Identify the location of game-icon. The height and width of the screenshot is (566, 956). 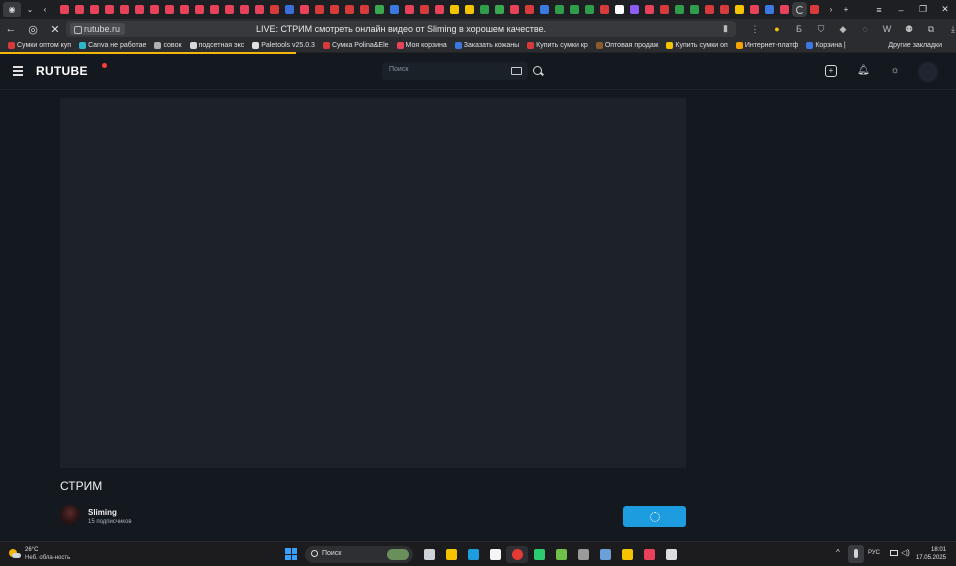
(649, 554).